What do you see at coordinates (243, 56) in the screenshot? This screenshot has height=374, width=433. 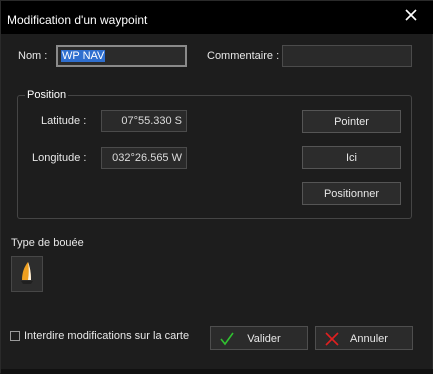 I see `comment-label: Commentaire :` at bounding box center [243, 56].